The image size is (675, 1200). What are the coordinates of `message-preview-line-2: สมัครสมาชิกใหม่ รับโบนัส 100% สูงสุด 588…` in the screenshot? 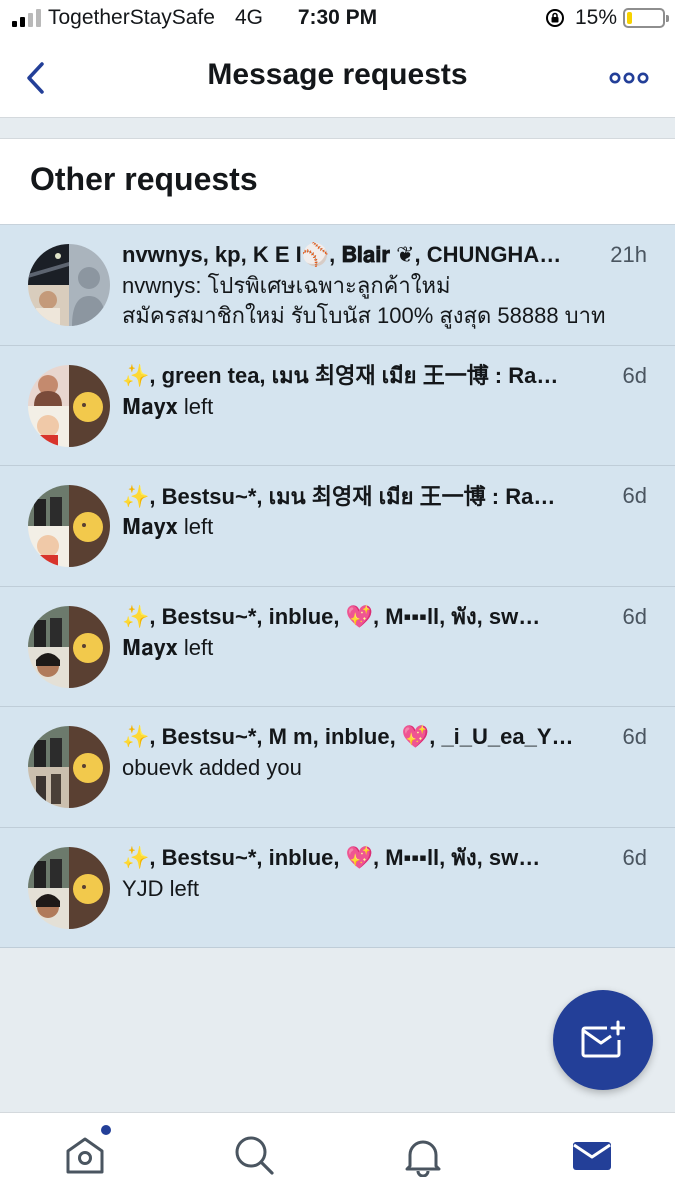 It's located at (364, 315).